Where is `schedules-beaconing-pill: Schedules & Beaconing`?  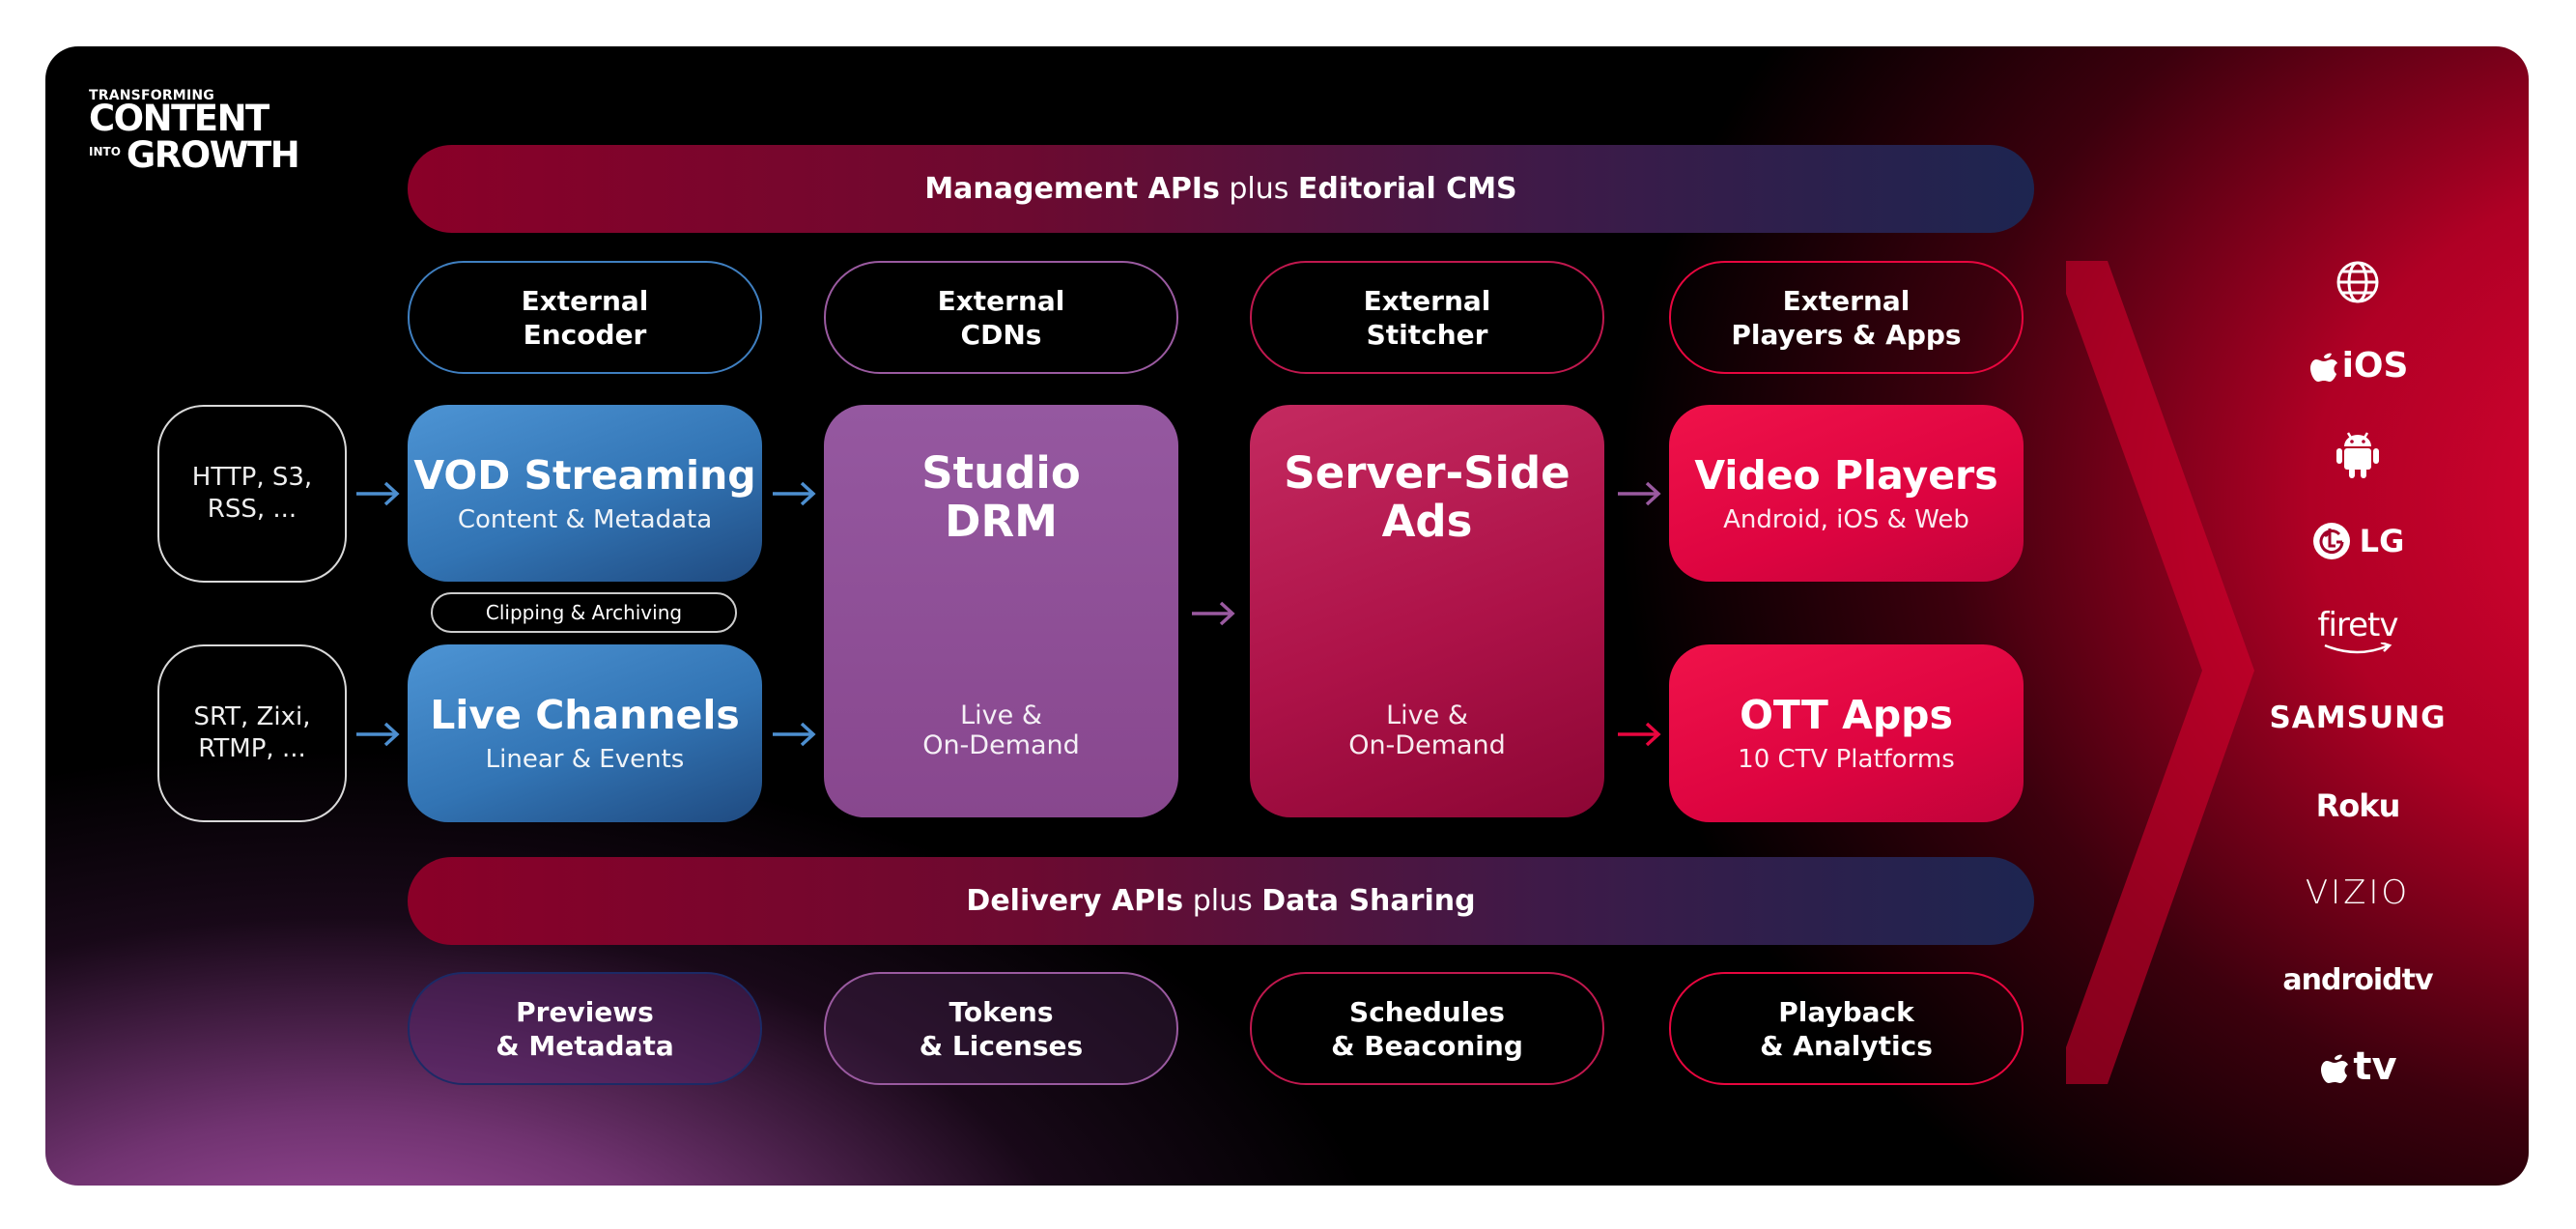
schedules-beaconing-pill: Schedules & Beaconing is located at coordinates (1427, 1028).